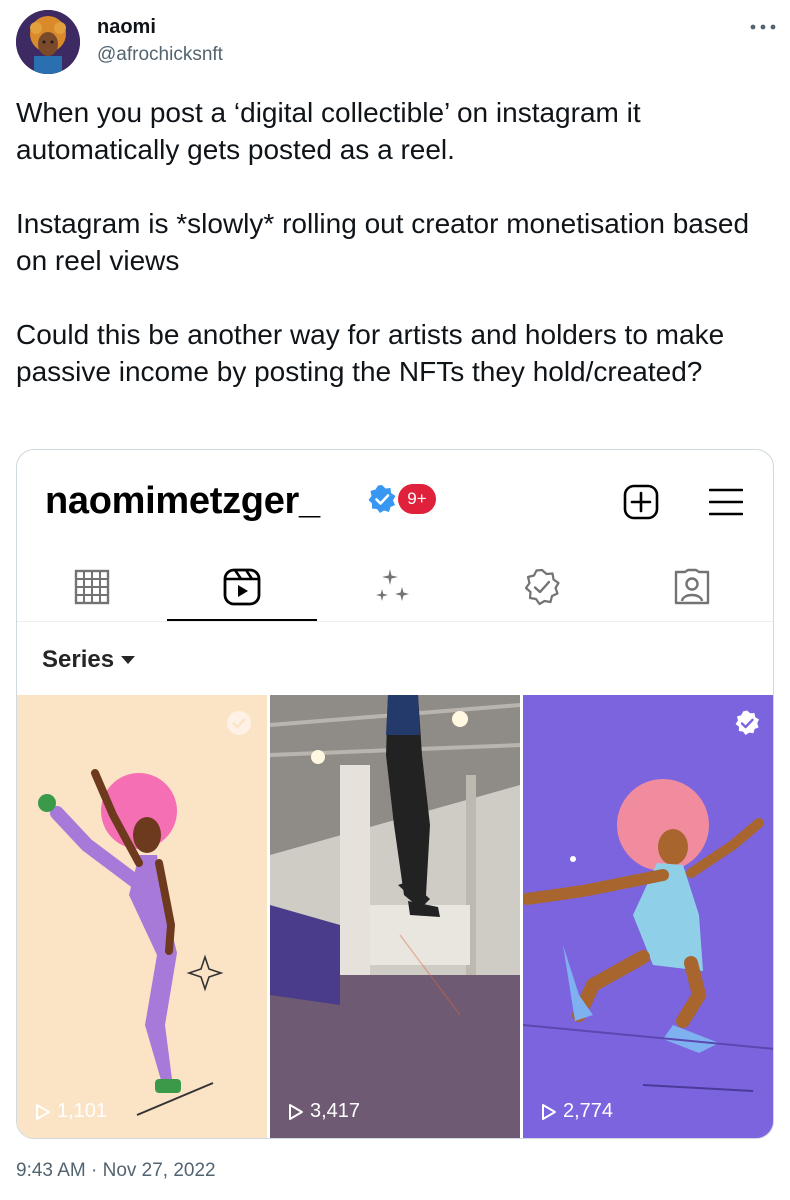  I want to click on reel-play-count: 2,774, so click(577, 1111).